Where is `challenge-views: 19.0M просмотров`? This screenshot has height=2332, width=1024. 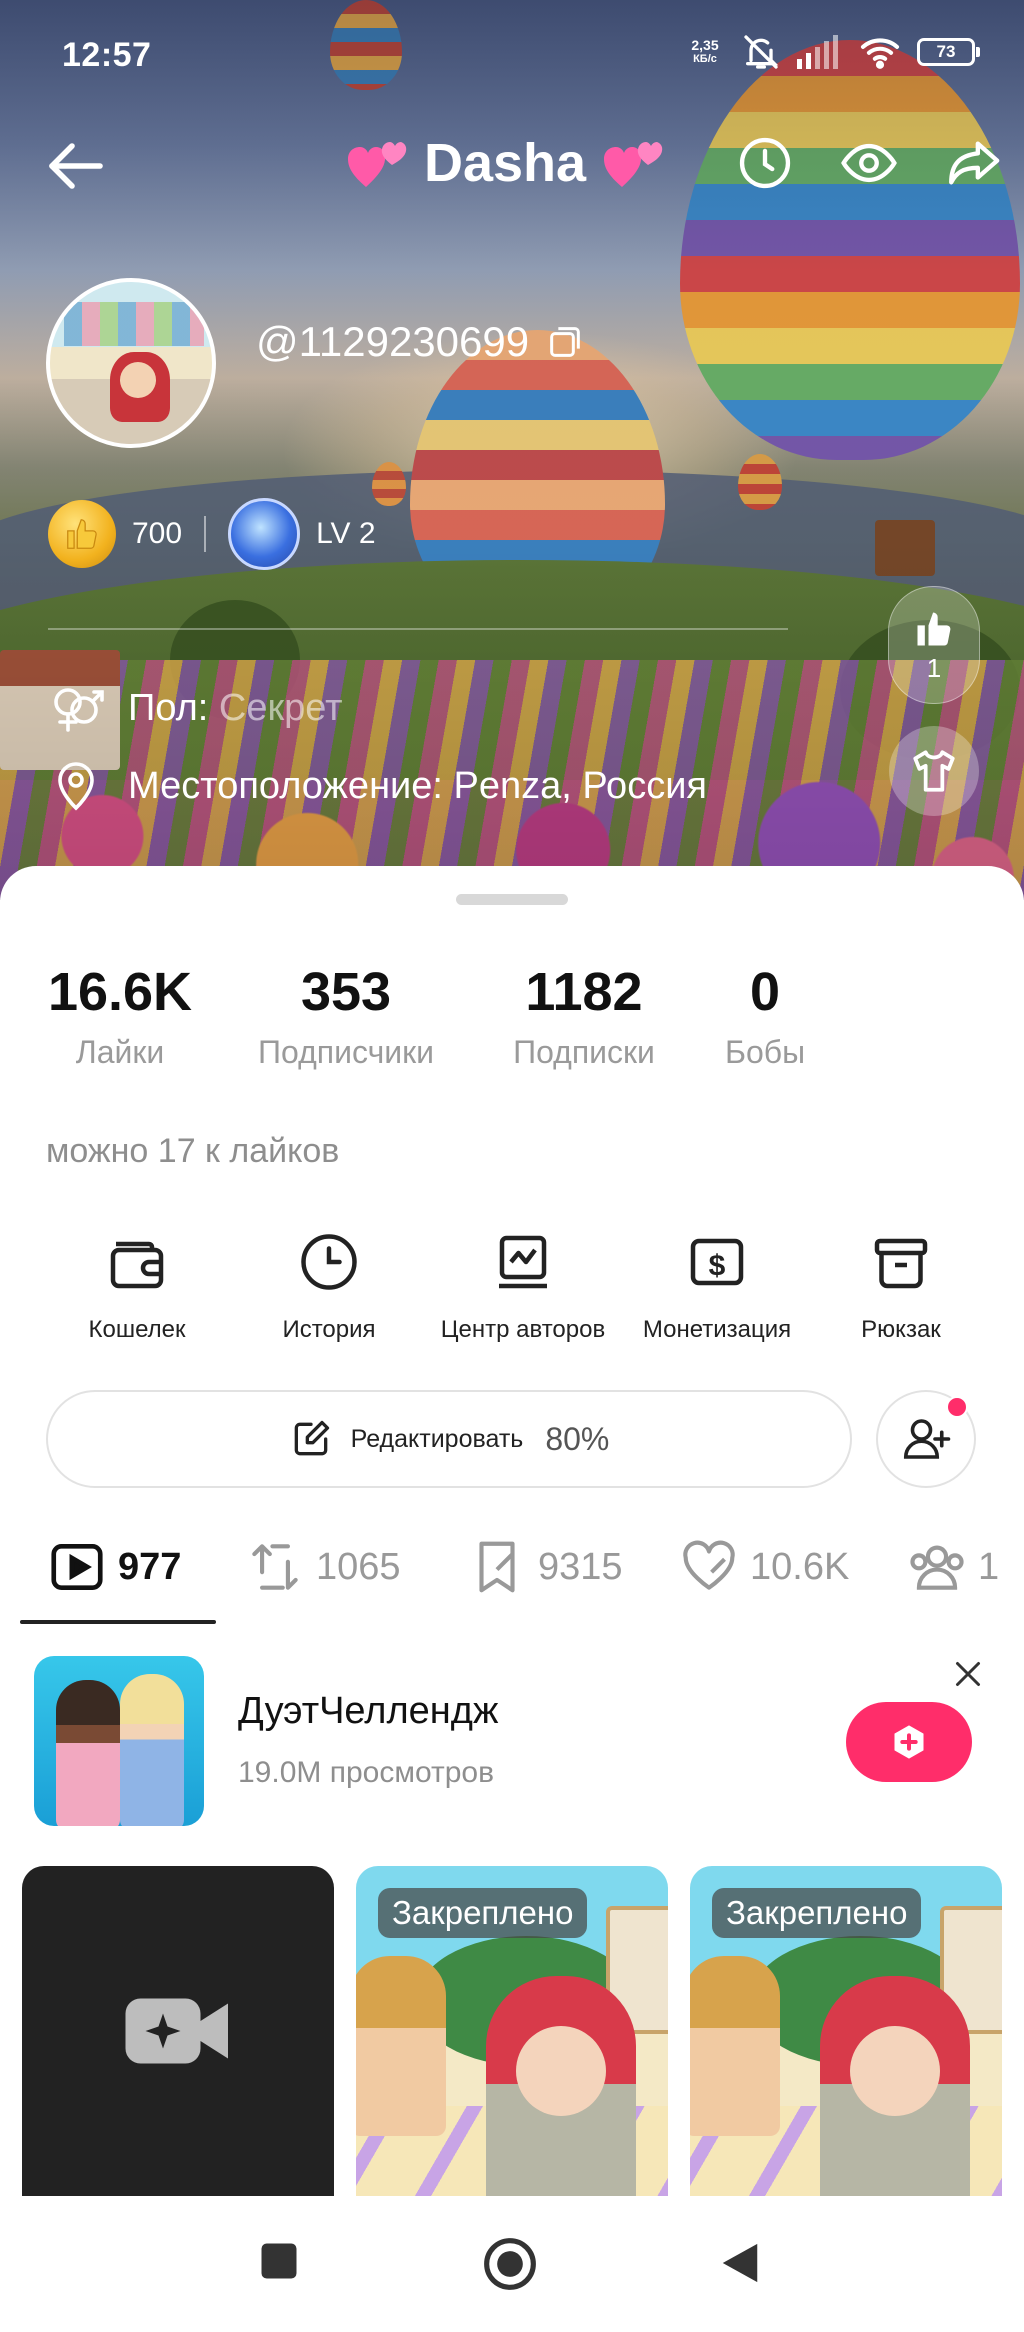 challenge-views: 19.0M просмотров is located at coordinates (366, 1772).